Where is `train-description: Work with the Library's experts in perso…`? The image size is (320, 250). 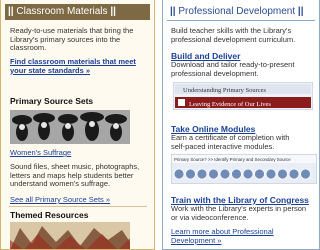 train-description: Work with the Library's experts in perso… is located at coordinates (239, 213).